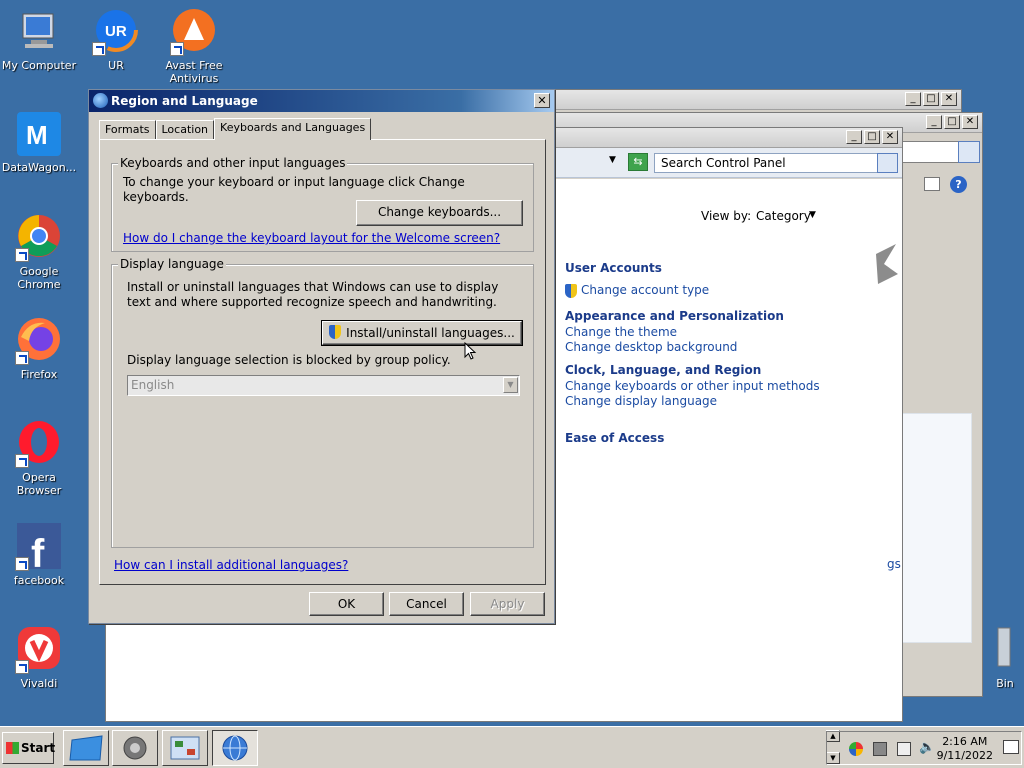  I want to click on firefox-icon, so click(39, 341).